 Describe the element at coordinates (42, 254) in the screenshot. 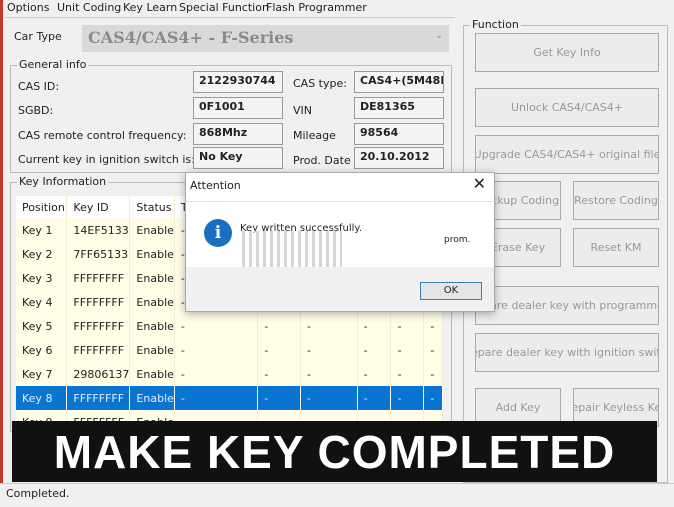

I see `table-cell: Key 2` at that location.